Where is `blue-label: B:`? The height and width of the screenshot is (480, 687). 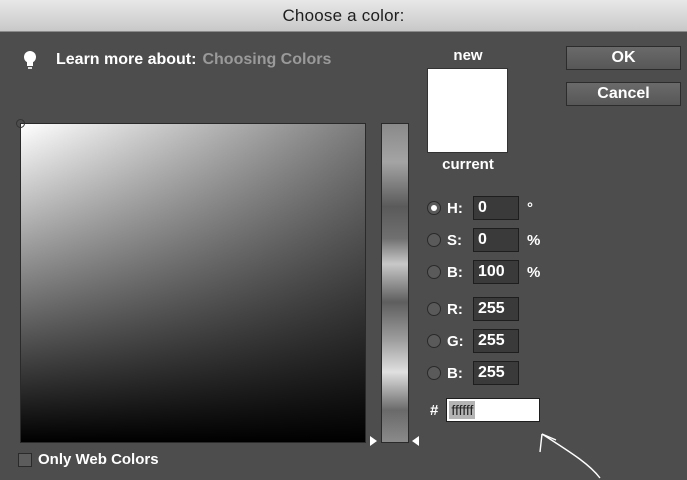 blue-label: B: is located at coordinates (455, 373).